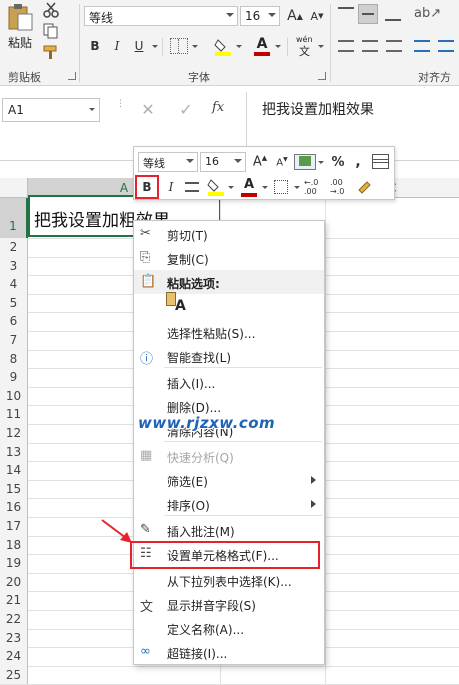 This screenshot has height=685, width=459. I want to click on bold-button: B, so click(95, 46).